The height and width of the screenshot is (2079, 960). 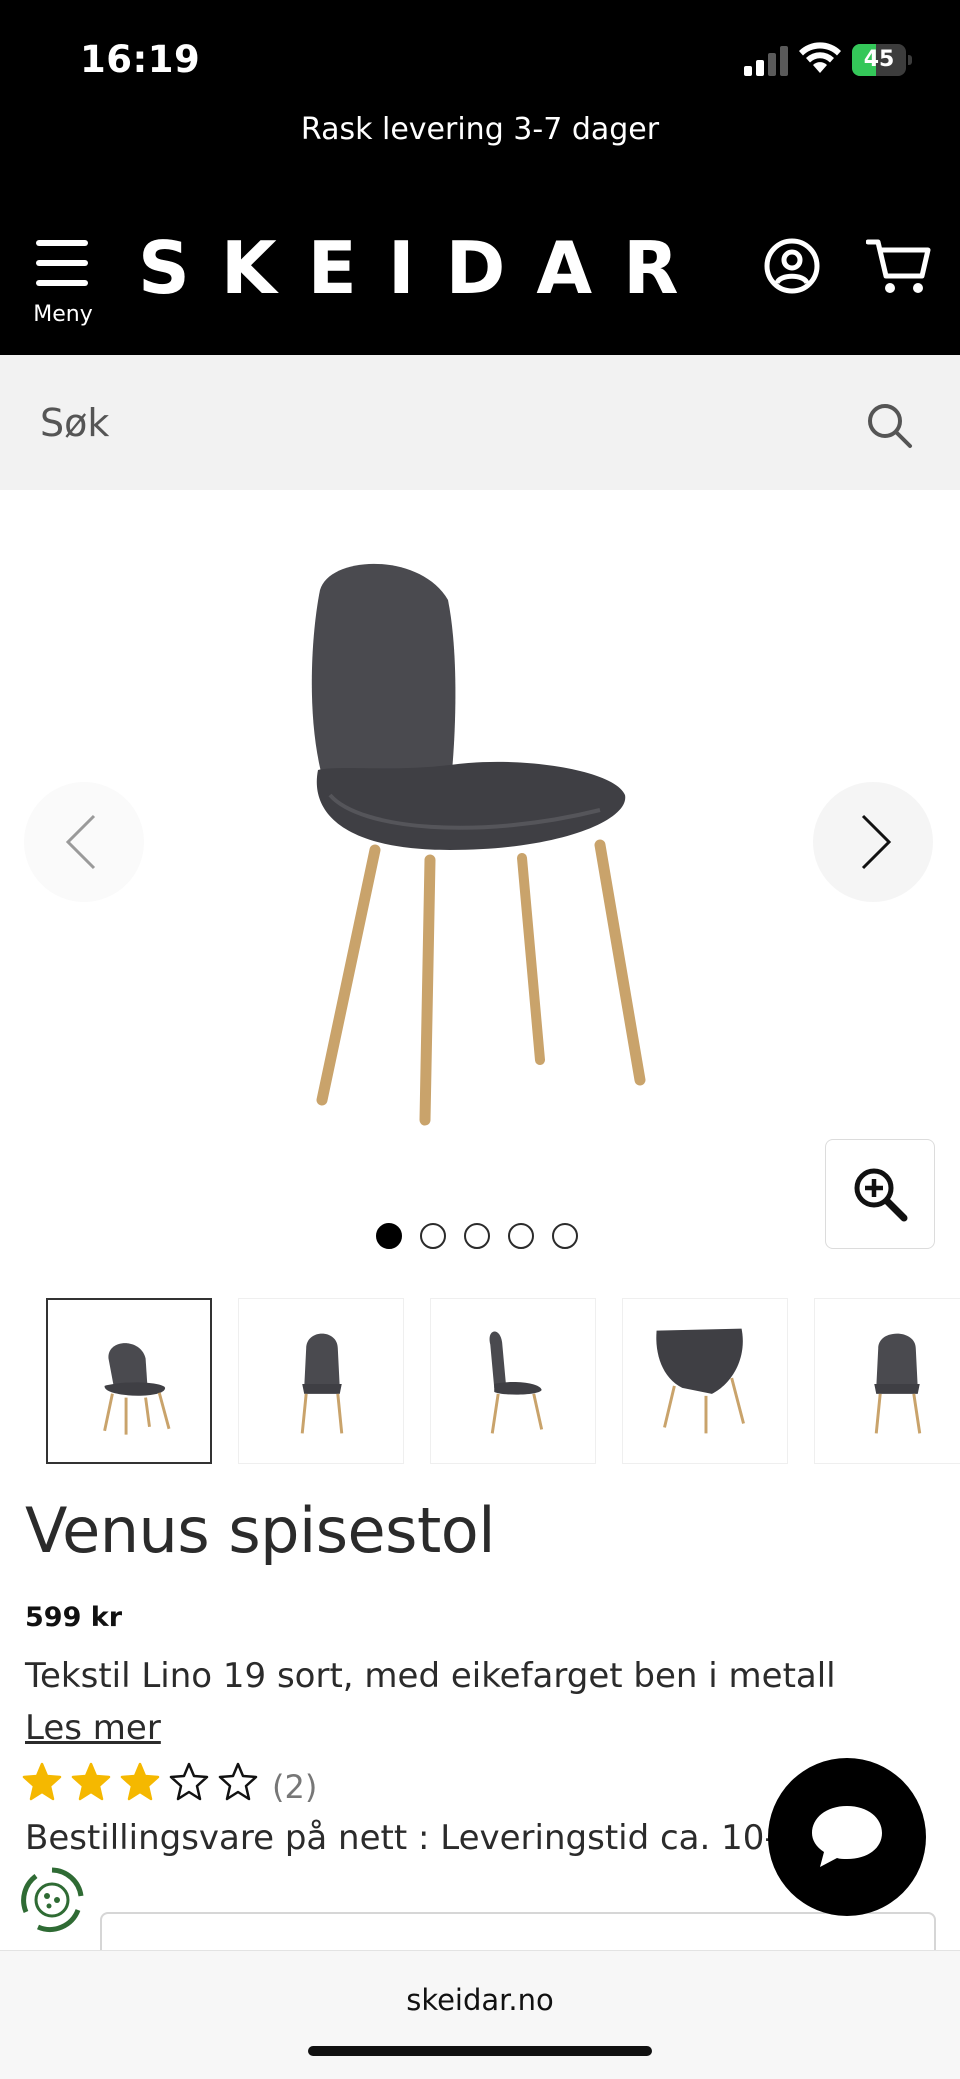 I want to click on browser-bar: skeidar.no, so click(x=480, y=2014).